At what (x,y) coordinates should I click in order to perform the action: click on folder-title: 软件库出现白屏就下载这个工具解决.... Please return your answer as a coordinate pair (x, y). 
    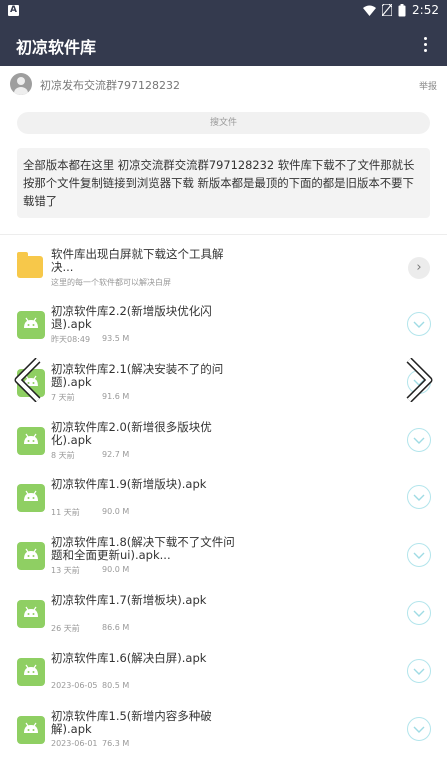
    Looking at the image, I should click on (137, 261).